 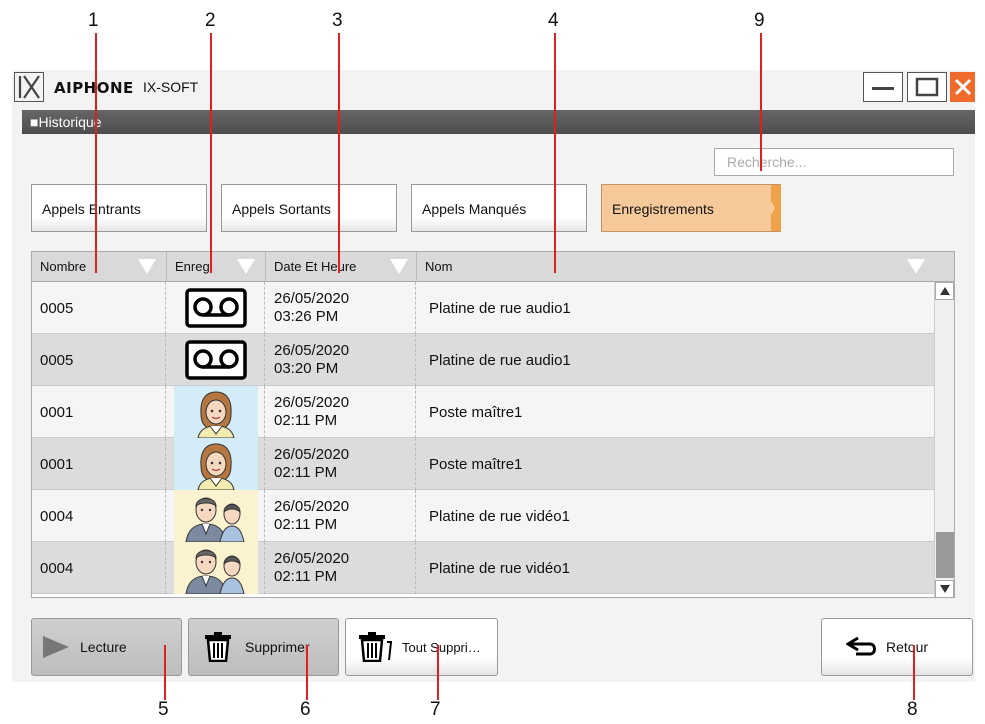 What do you see at coordinates (99, 267) in the screenshot?
I see `column-header-number: Nombre` at bounding box center [99, 267].